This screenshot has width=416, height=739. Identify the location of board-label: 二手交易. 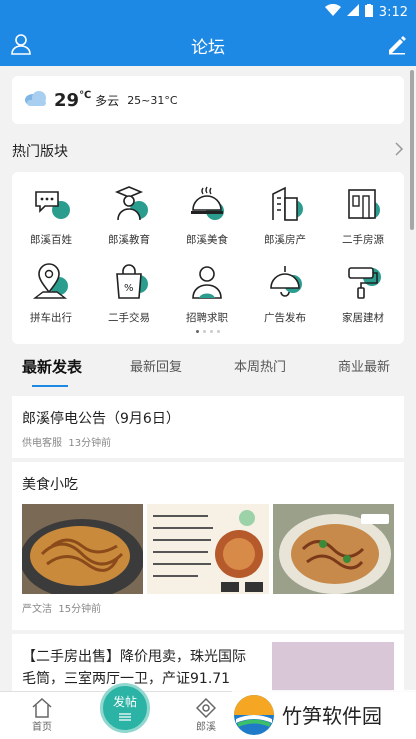
(129, 318).